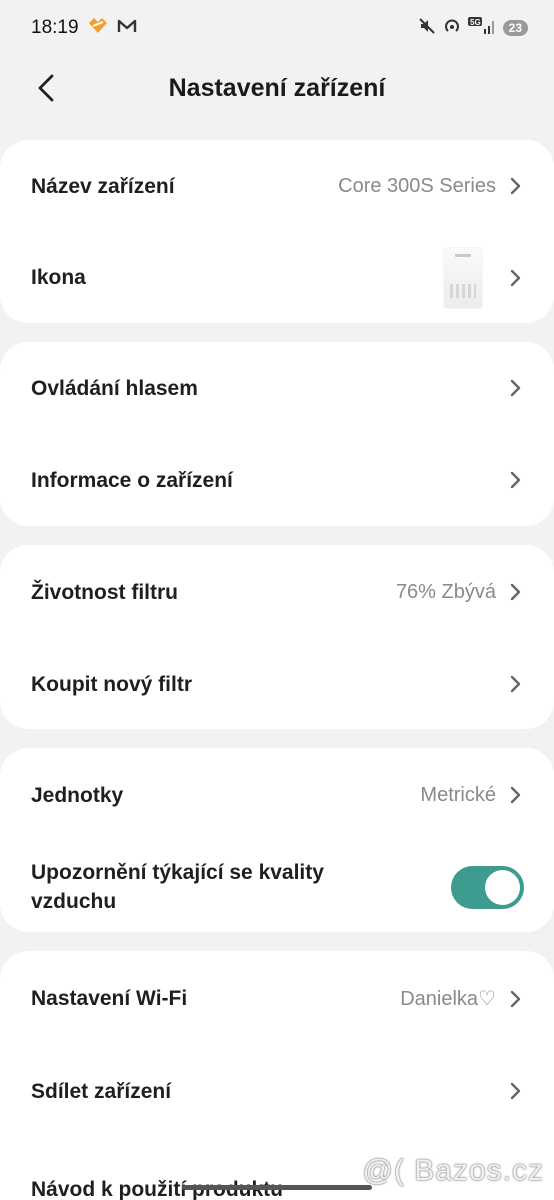 Image resolution: width=554 pixels, height=1200 pixels. Describe the element at coordinates (277, 684) in the screenshot. I see `buy-filter-row: Koupit nový filtr` at that location.